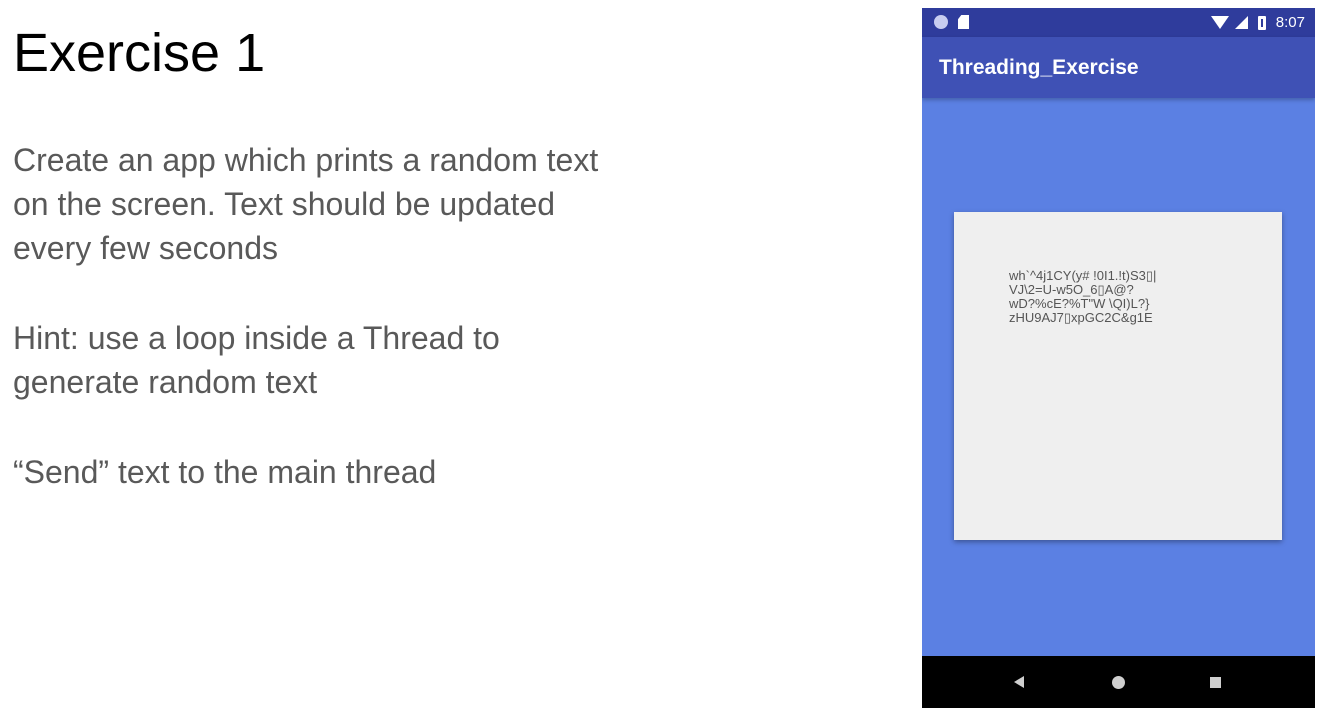  What do you see at coordinates (1019, 682) in the screenshot?
I see `back-icon` at bounding box center [1019, 682].